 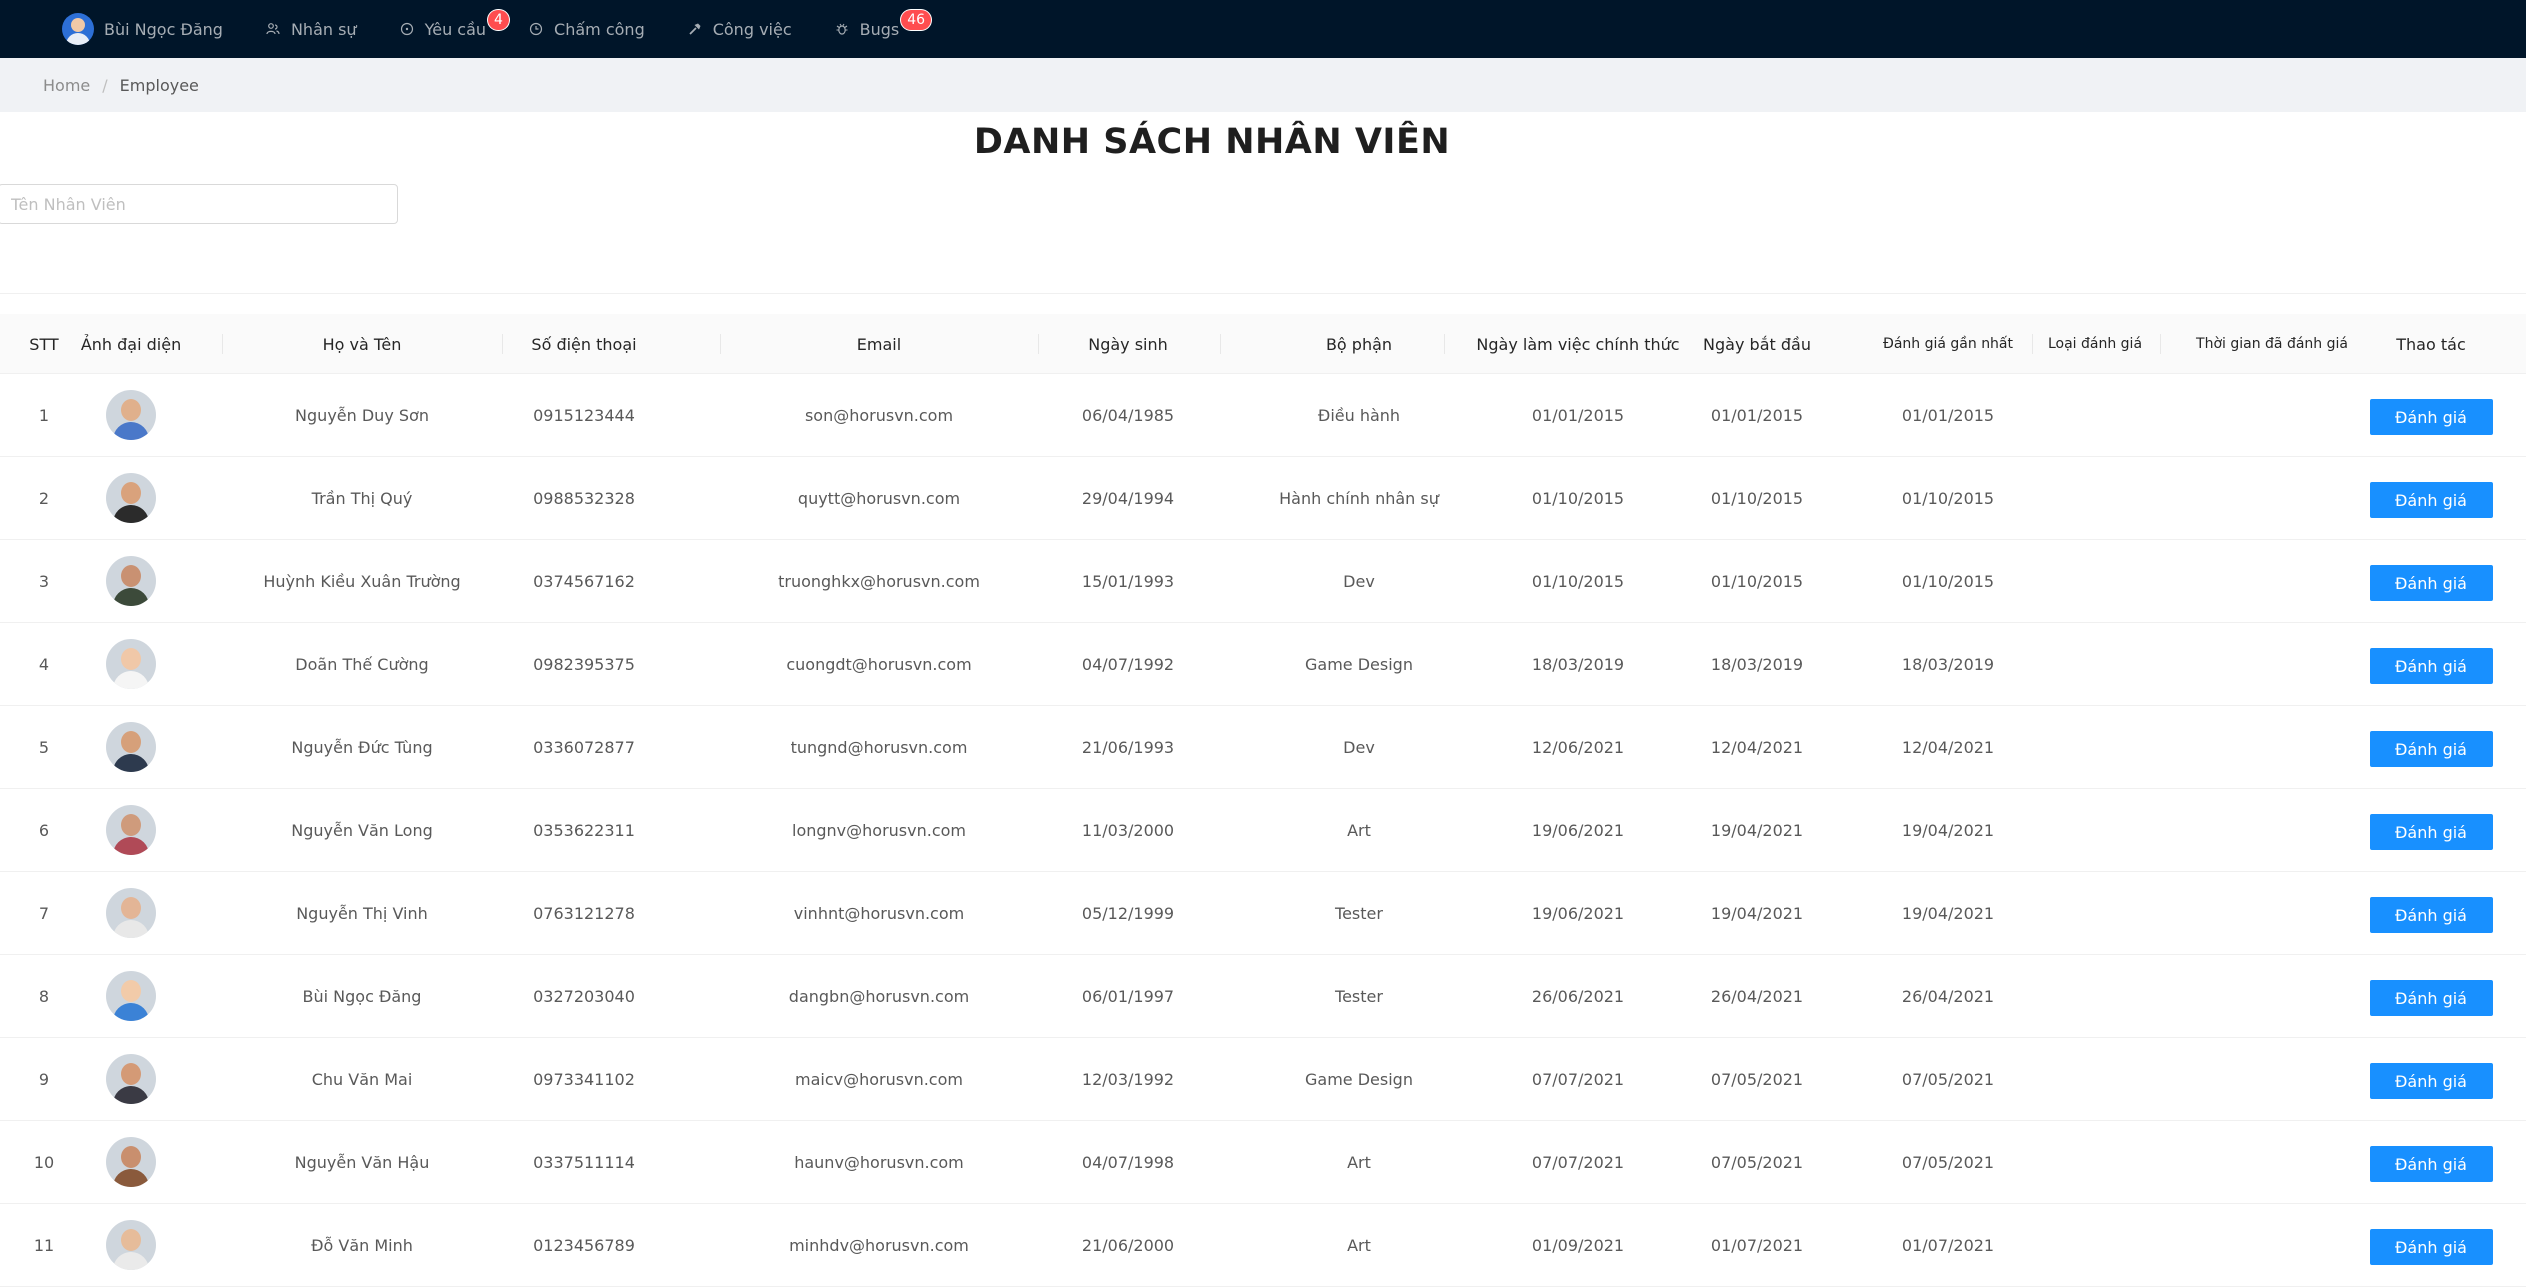 What do you see at coordinates (1578, 747) in the screenshot?
I see `cell-official-date: 12/06/2021` at bounding box center [1578, 747].